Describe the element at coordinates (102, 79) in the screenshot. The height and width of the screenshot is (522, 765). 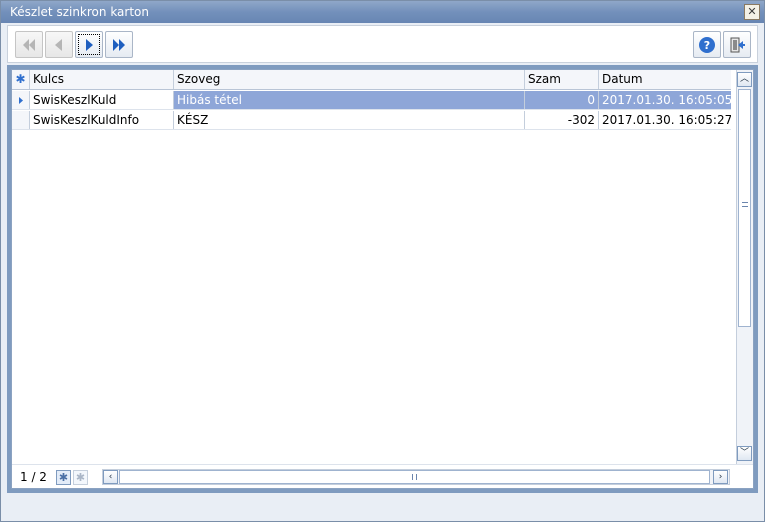
I see `column-header-kulcs: Kulcs` at that location.